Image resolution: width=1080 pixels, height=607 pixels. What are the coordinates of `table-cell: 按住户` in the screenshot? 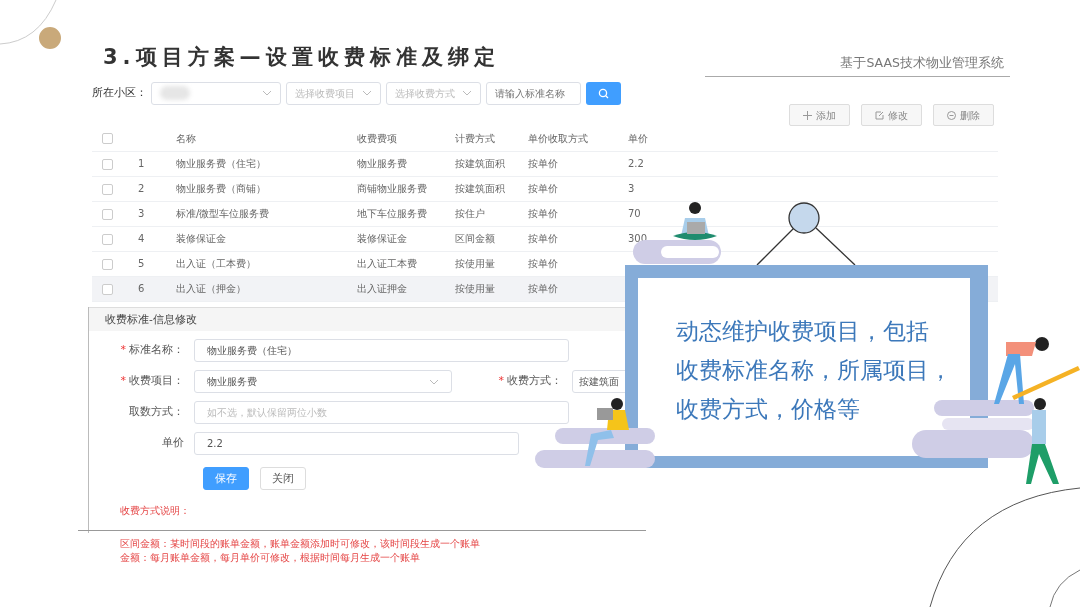 It's located at (470, 213).